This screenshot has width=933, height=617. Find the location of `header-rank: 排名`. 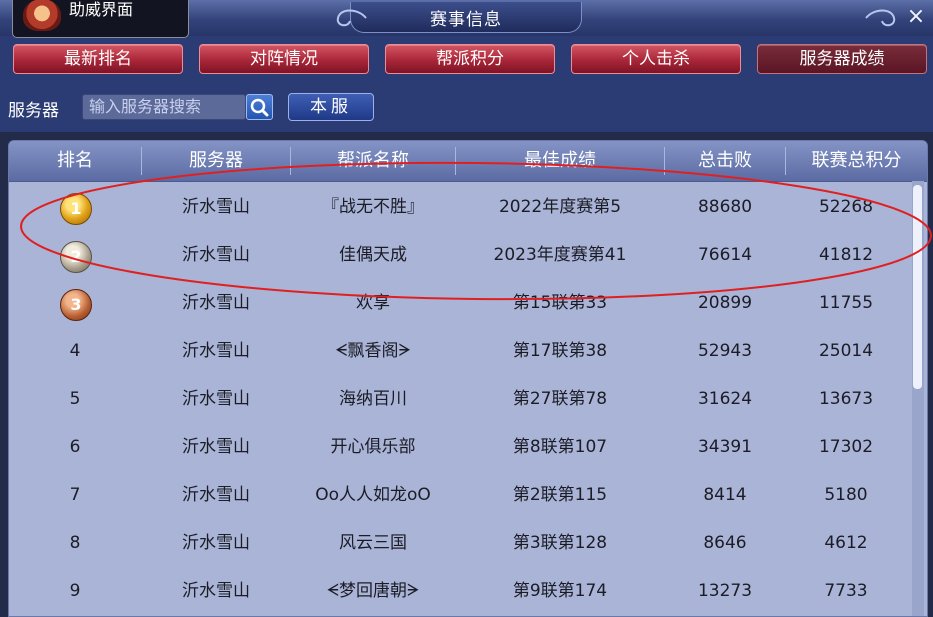

header-rank: 排名 is located at coordinates (75, 160).